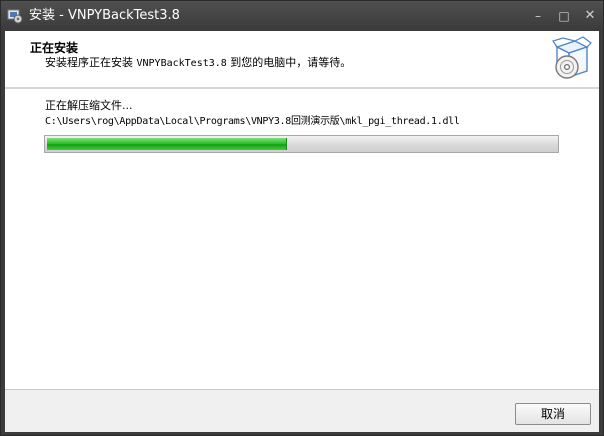 Image resolution: width=604 pixels, height=436 pixels. I want to click on title-bar: 安装 - VNPYBackTest3.8 – □ ✕, so click(302, 16).